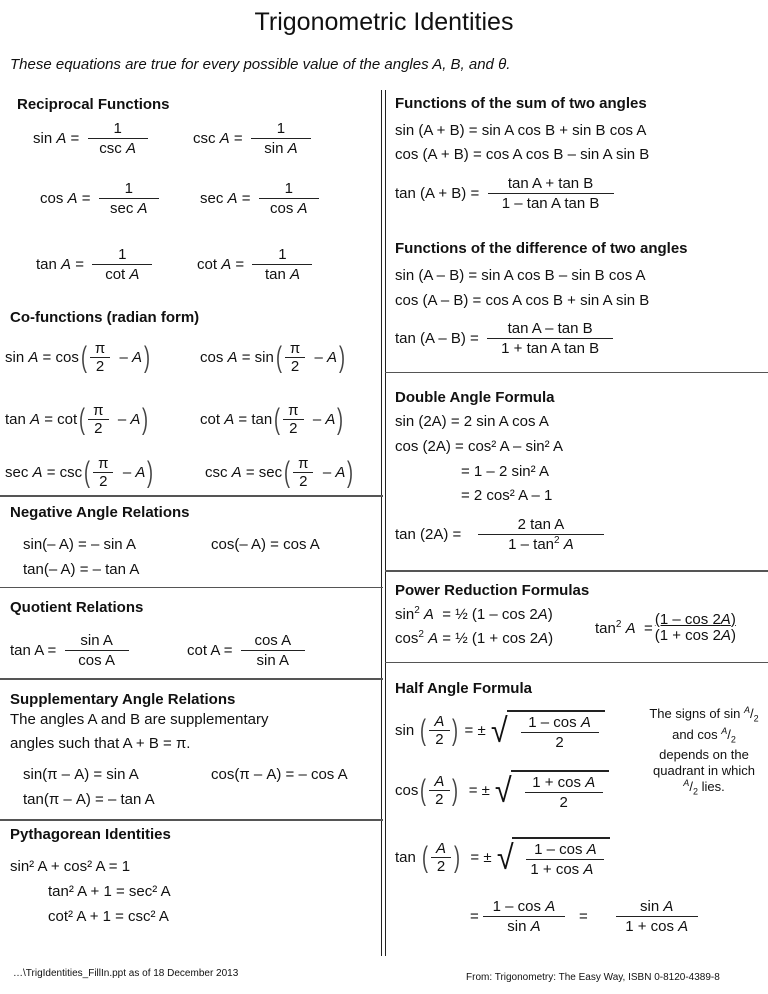  What do you see at coordinates (270, 472) in the screenshot?
I see `rhs-func: sec` at bounding box center [270, 472].